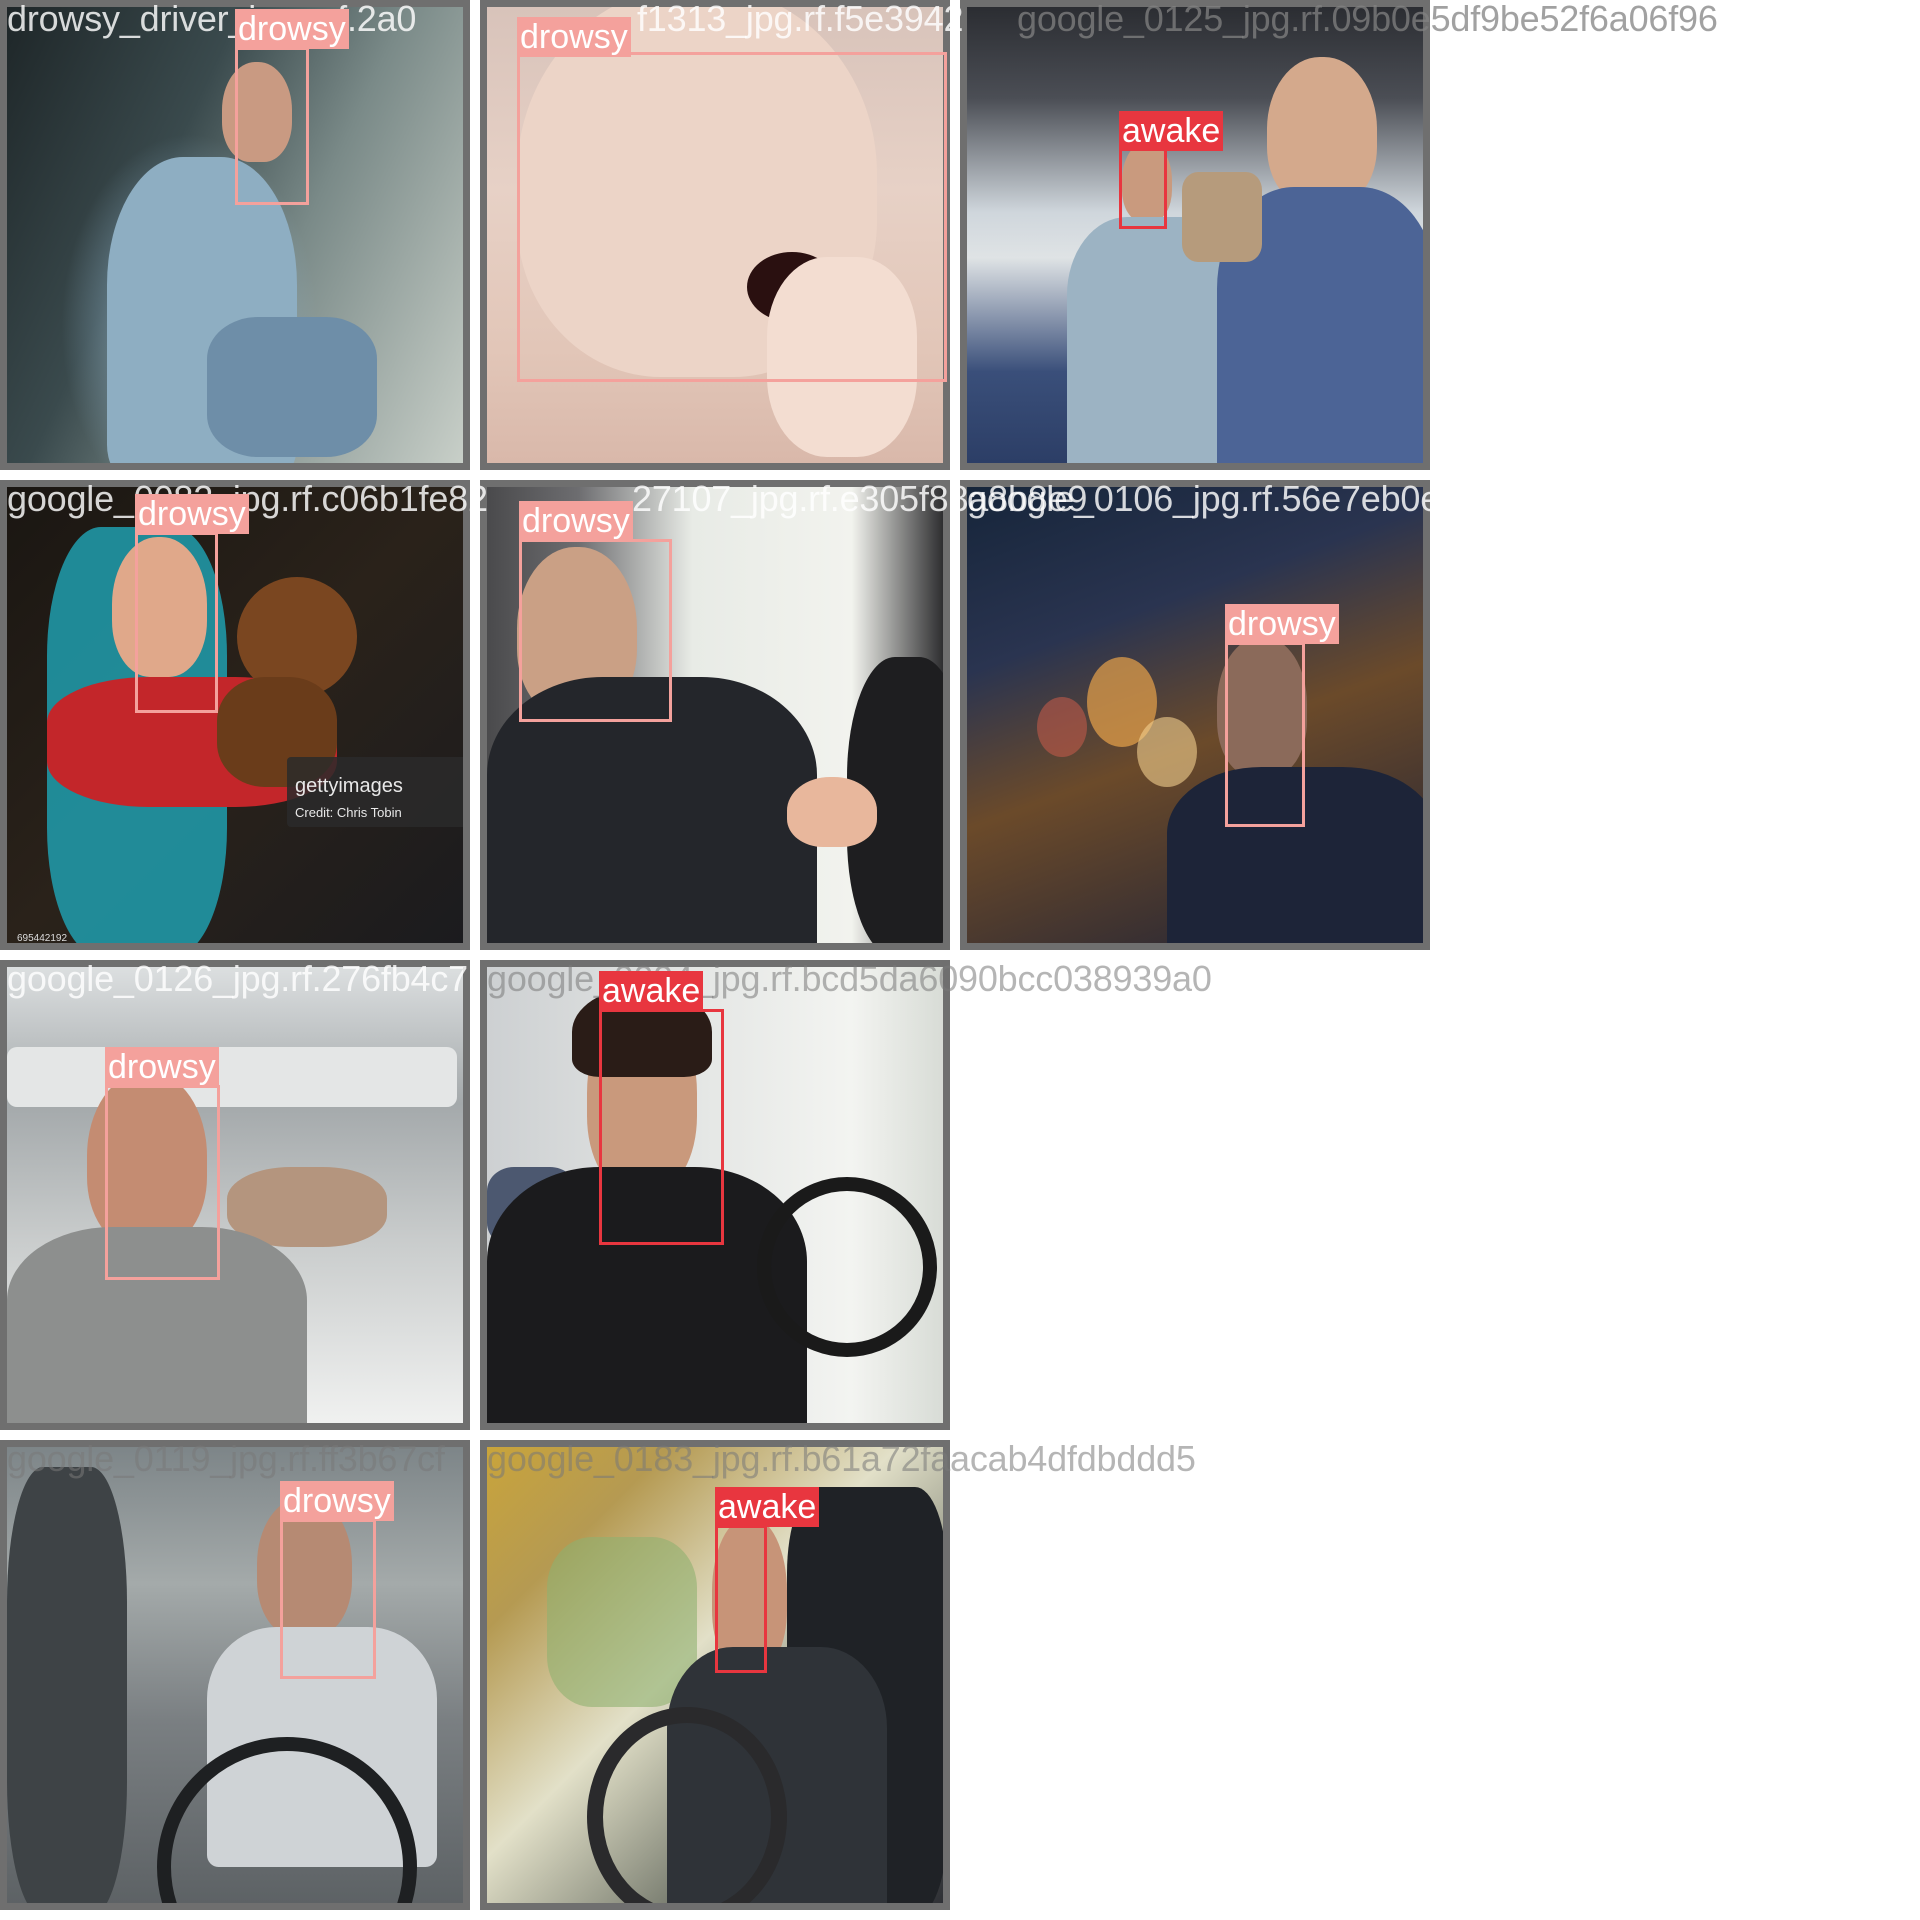 The width and height of the screenshot is (1920, 1920). I want to click on watermark-credit: Credit: Chris Tobin, so click(348, 812).